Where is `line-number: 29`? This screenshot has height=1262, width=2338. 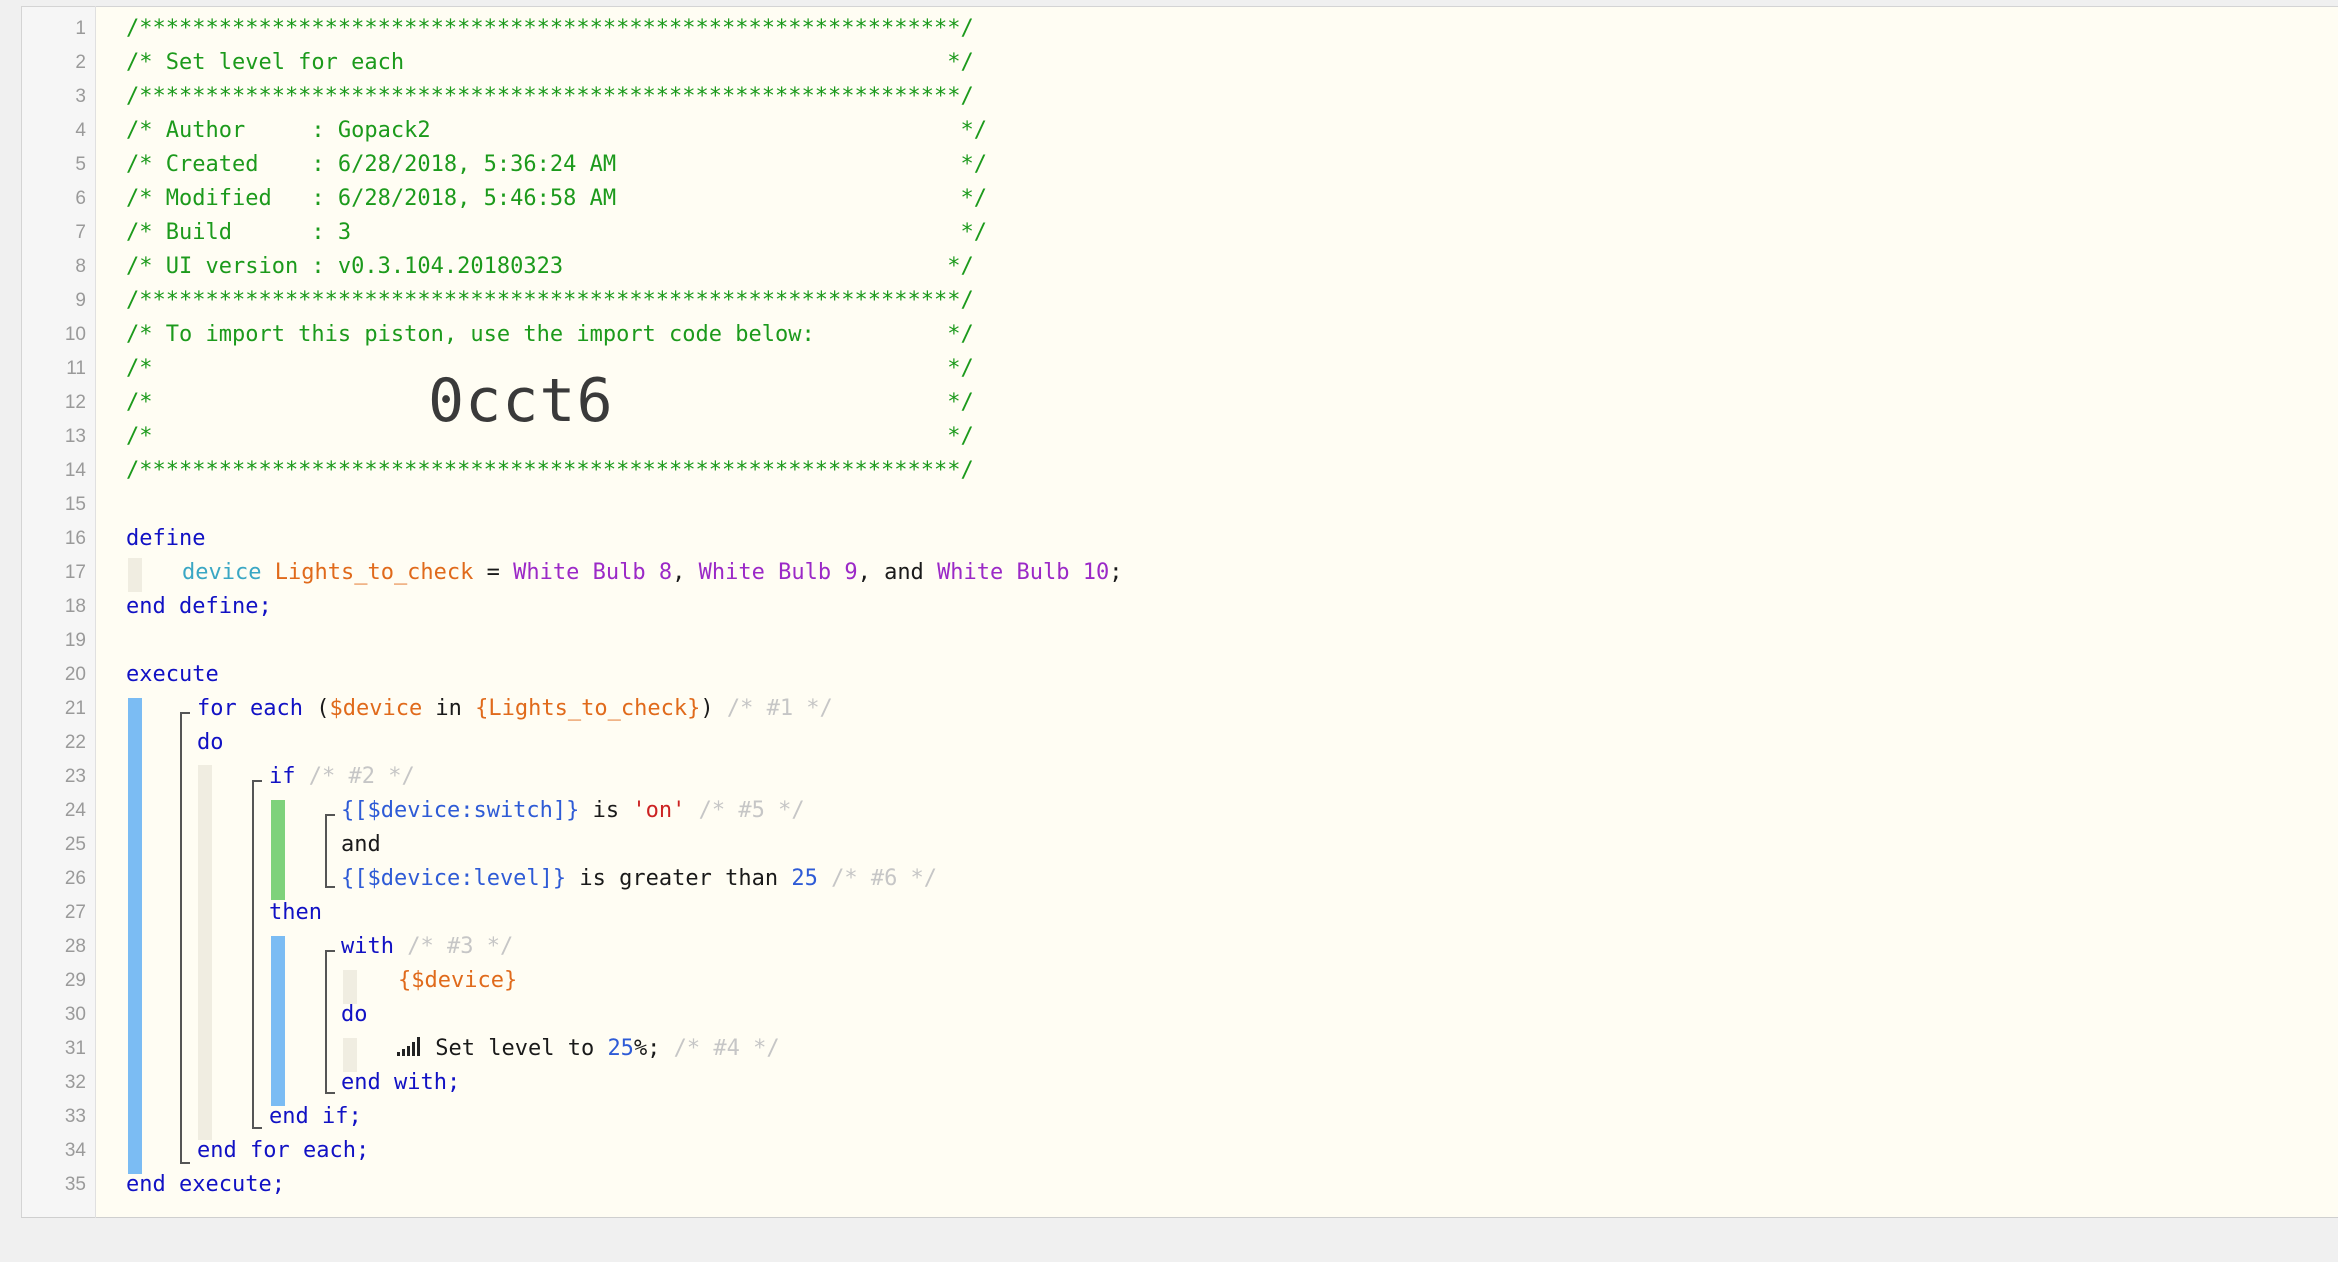 line-number: 29 is located at coordinates (75, 980).